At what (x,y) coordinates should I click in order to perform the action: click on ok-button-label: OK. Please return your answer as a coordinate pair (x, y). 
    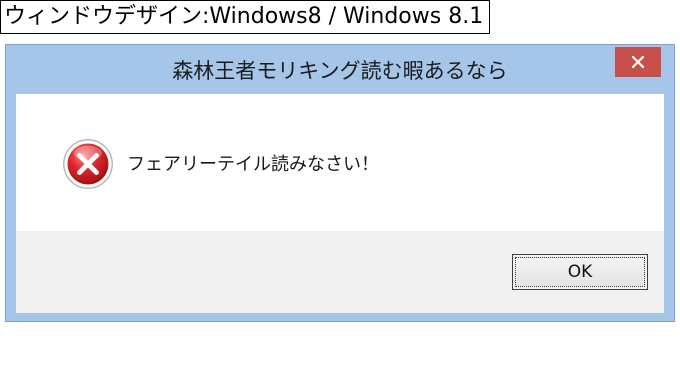
    Looking at the image, I should click on (580, 272).